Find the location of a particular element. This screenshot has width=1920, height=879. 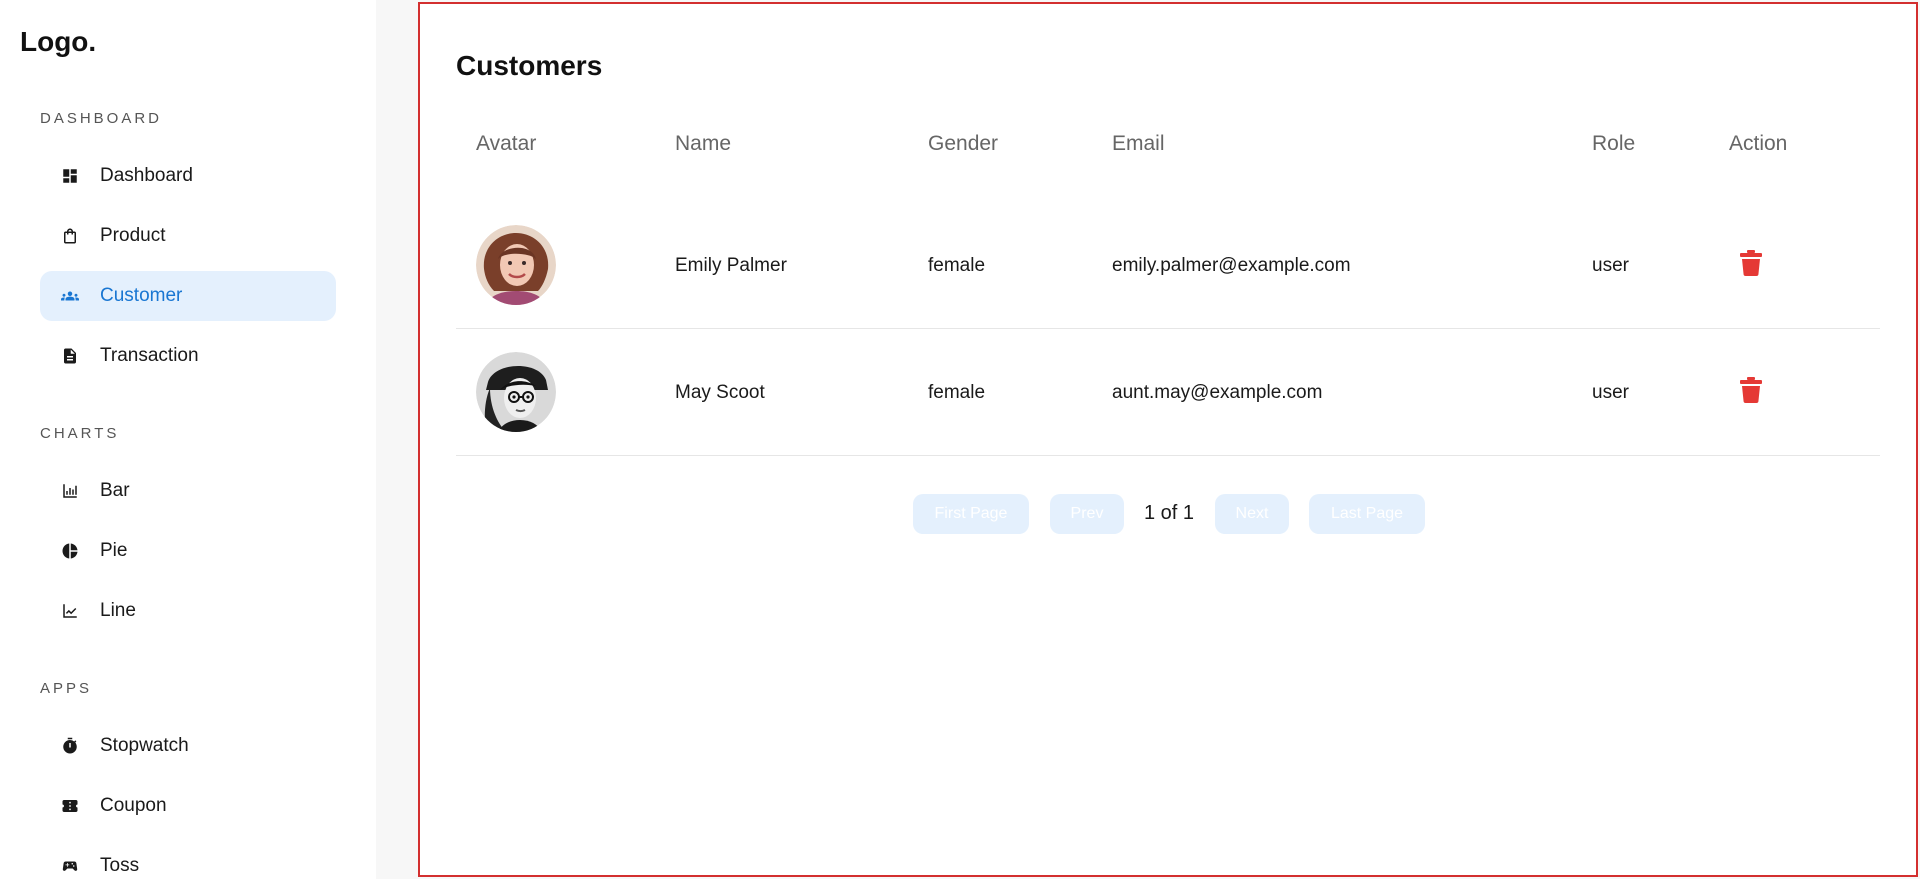

sidebar-item-product: Product is located at coordinates (188, 236).